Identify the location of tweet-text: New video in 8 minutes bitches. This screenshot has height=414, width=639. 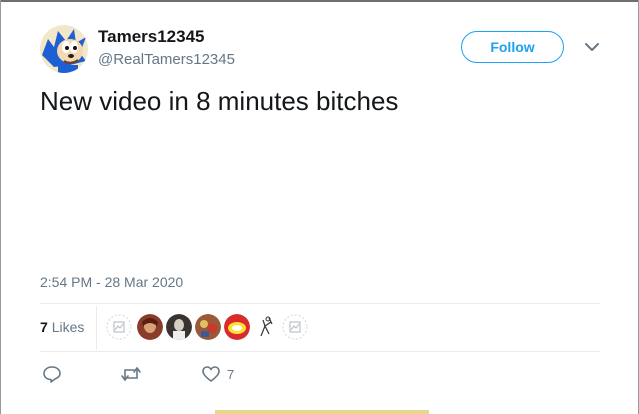
(219, 101).